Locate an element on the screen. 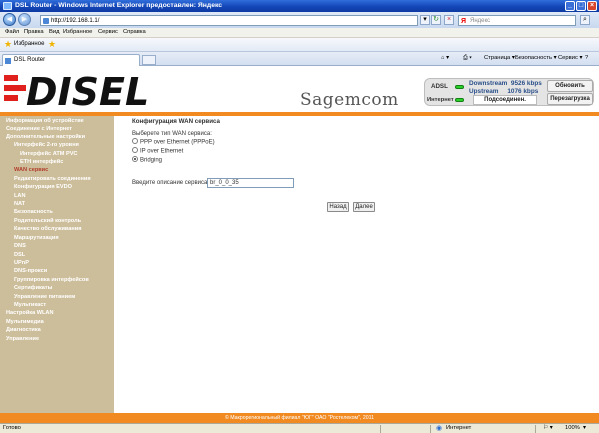  downstream-label: Downstream is located at coordinates (488, 83).